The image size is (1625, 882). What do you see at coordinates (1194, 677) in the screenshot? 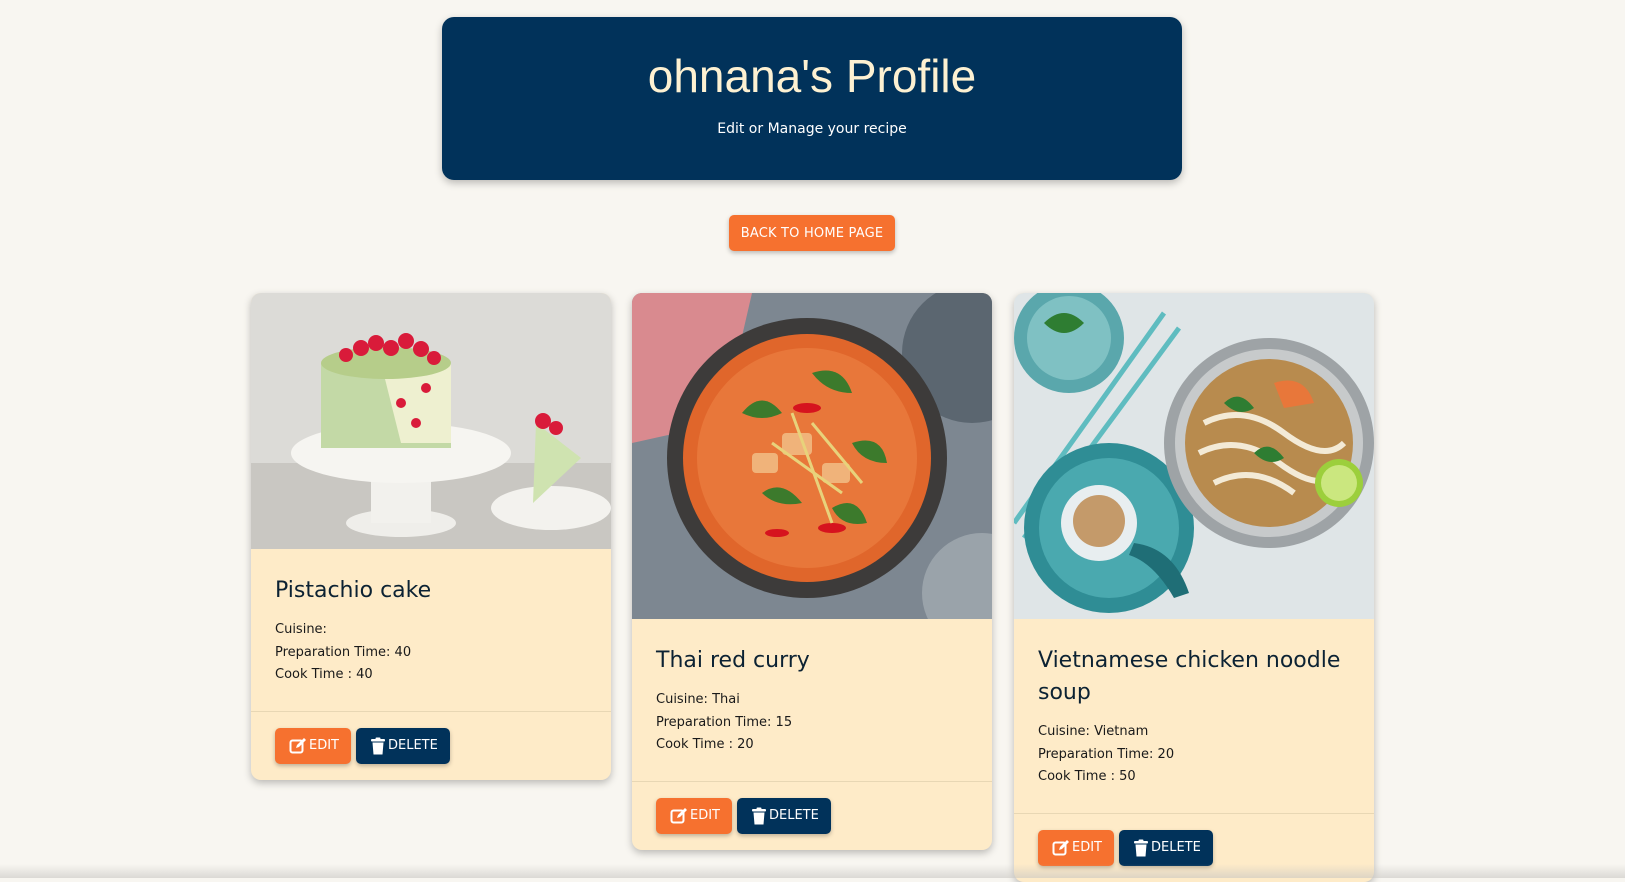
I see `recipe-title: Vietnamese chicken noodle soup` at bounding box center [1194, 677].